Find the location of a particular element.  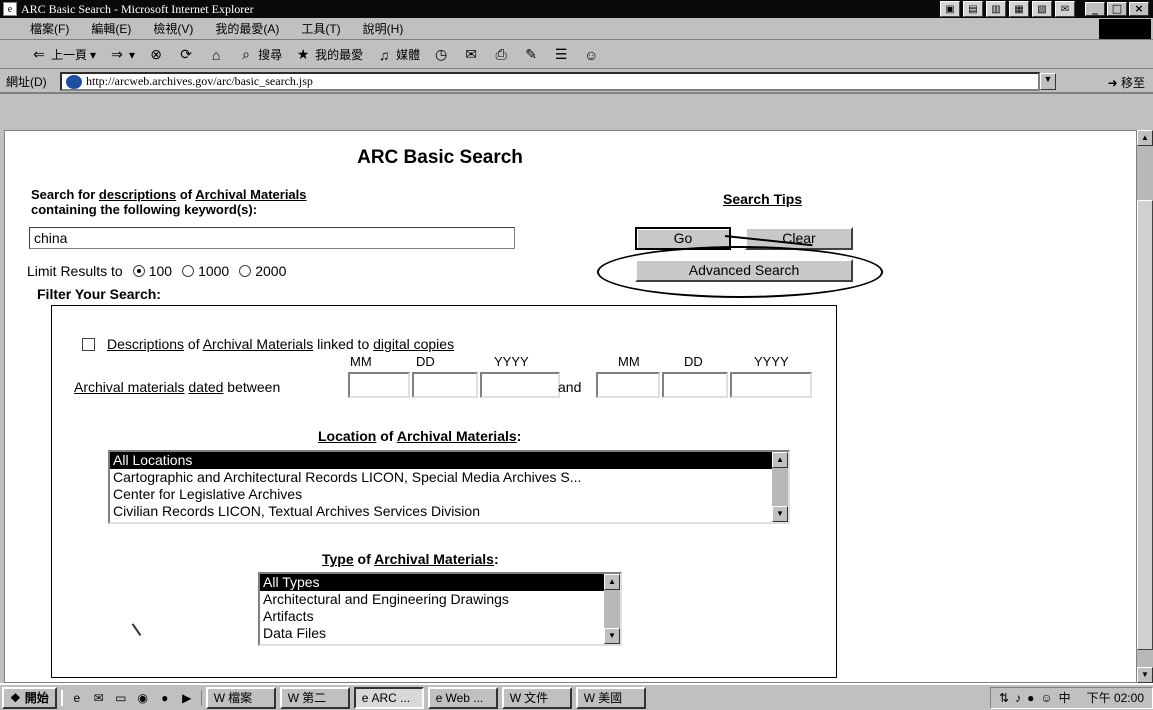

media-button: ♫ 媒體 is located at coordinates (397, 55).